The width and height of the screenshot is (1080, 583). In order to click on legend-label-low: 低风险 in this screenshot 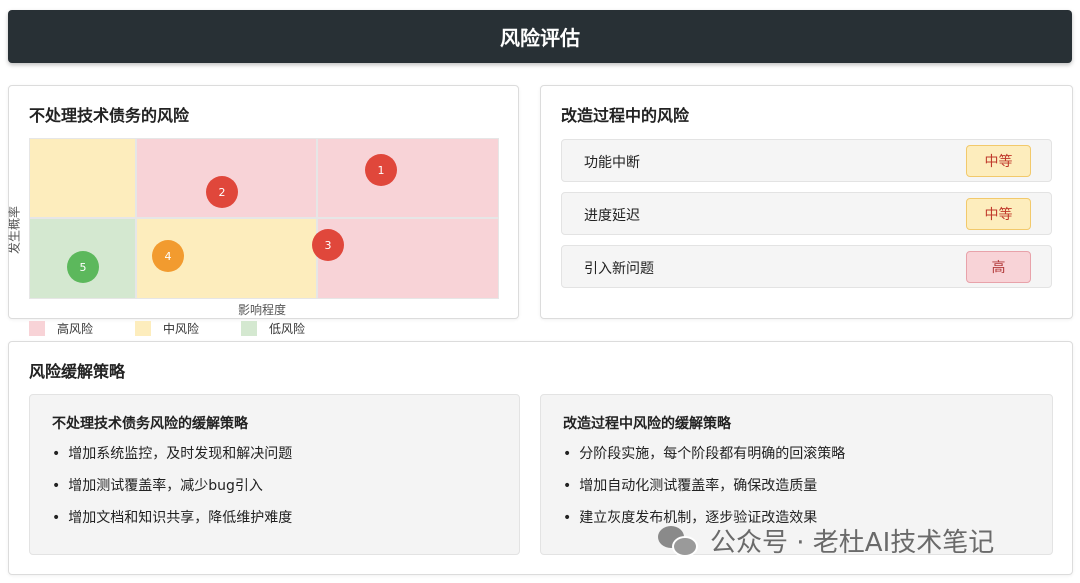, I will do `click(287, 329)`.